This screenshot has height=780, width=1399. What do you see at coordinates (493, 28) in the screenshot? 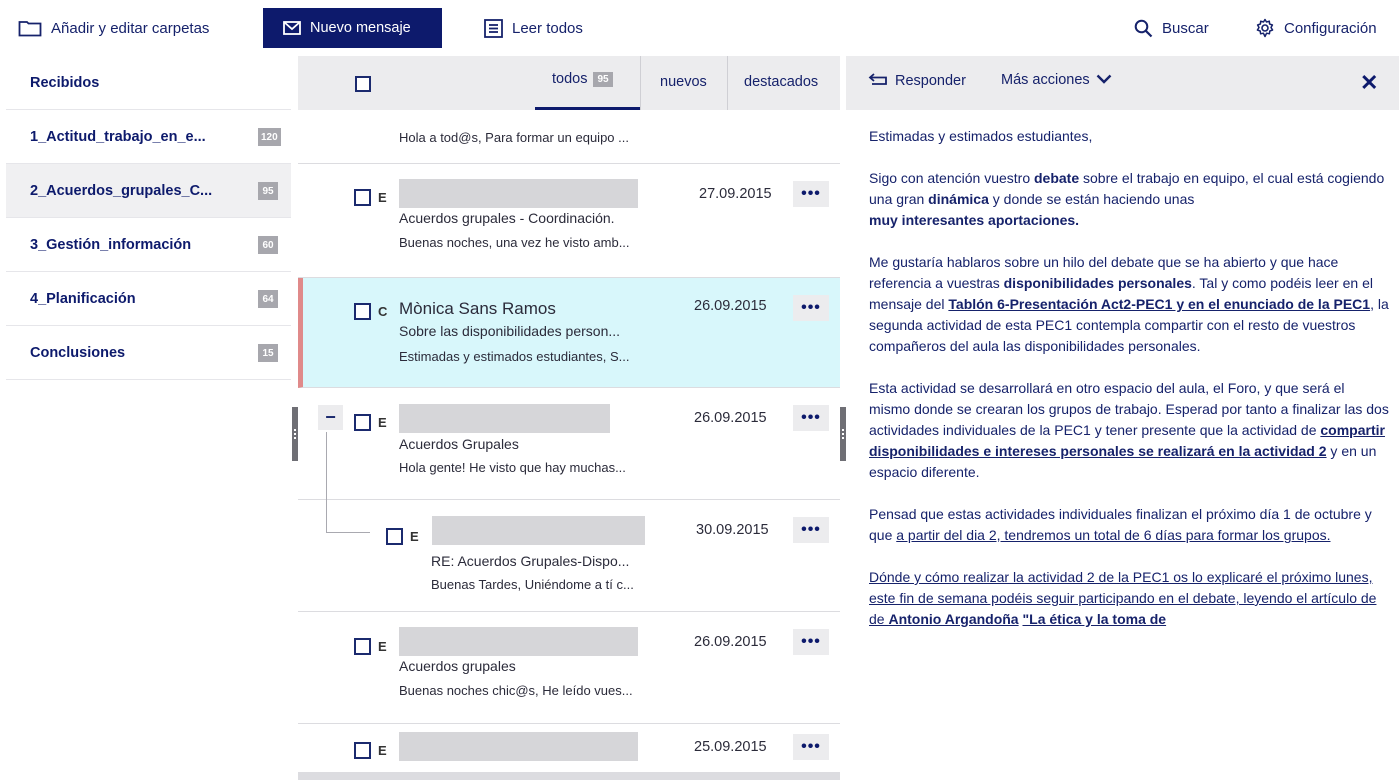
I see `list-icon` at bounding box center [493, 28].